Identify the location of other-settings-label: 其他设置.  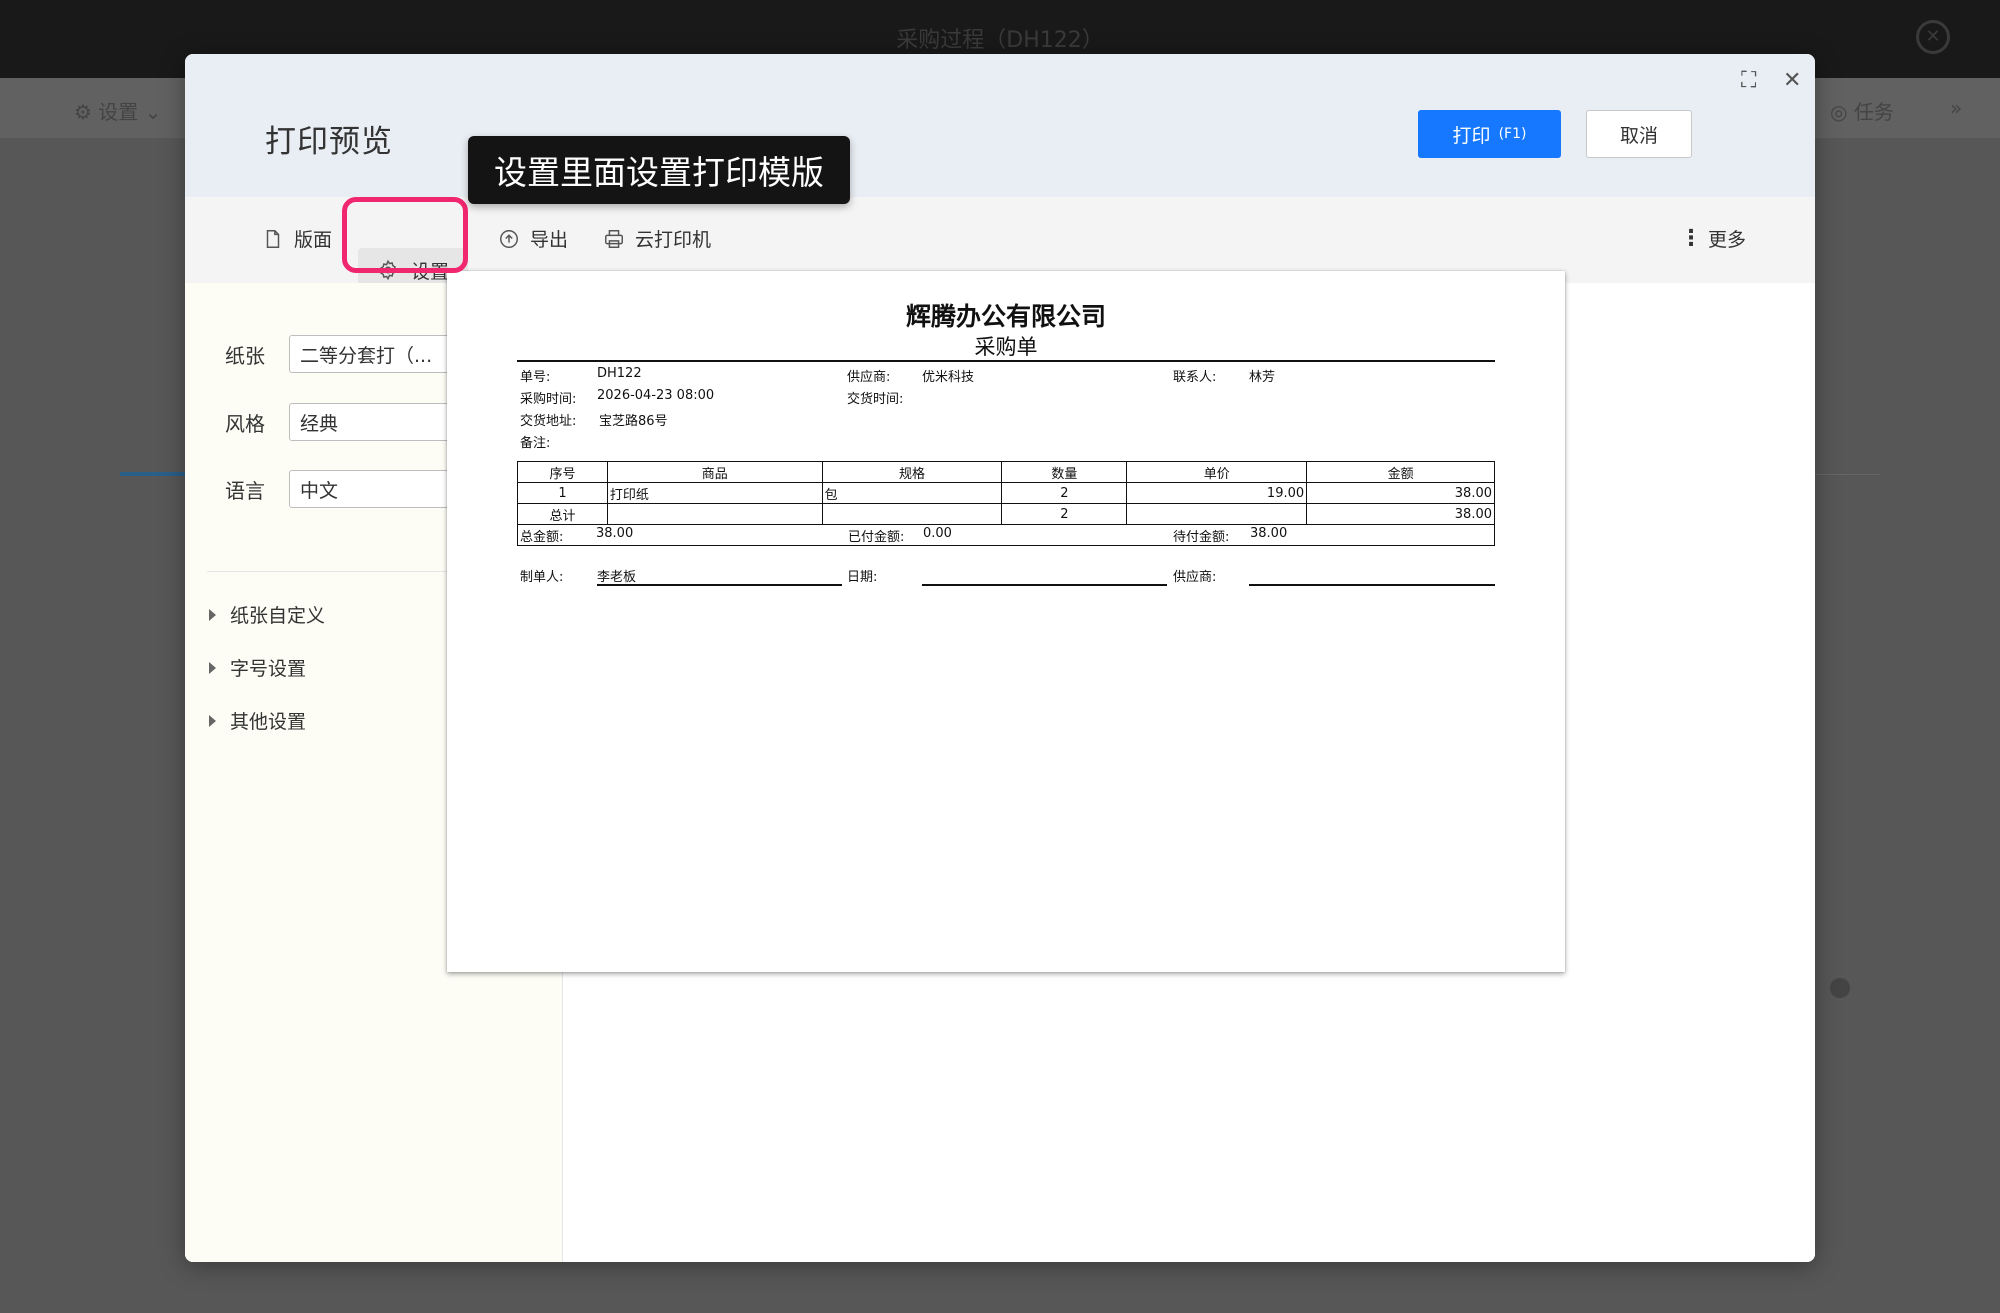
(268, 722).